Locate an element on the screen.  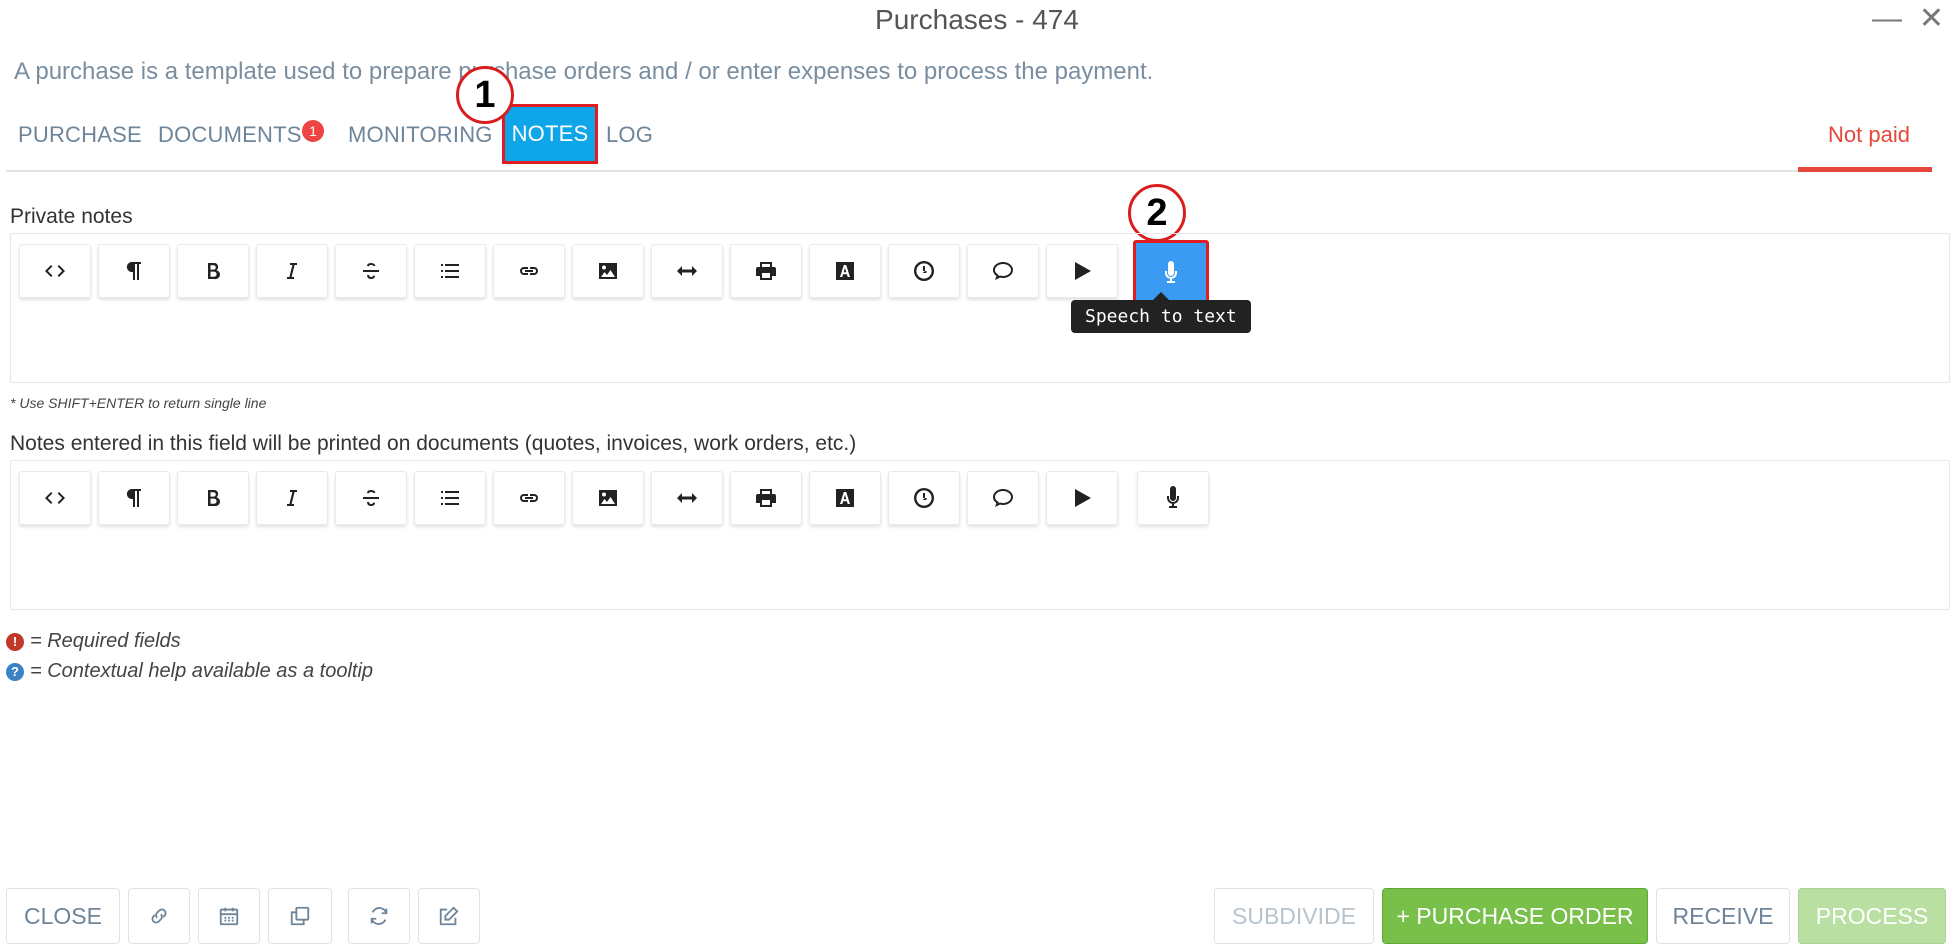
copy-button is located at coordinates (300, 916).